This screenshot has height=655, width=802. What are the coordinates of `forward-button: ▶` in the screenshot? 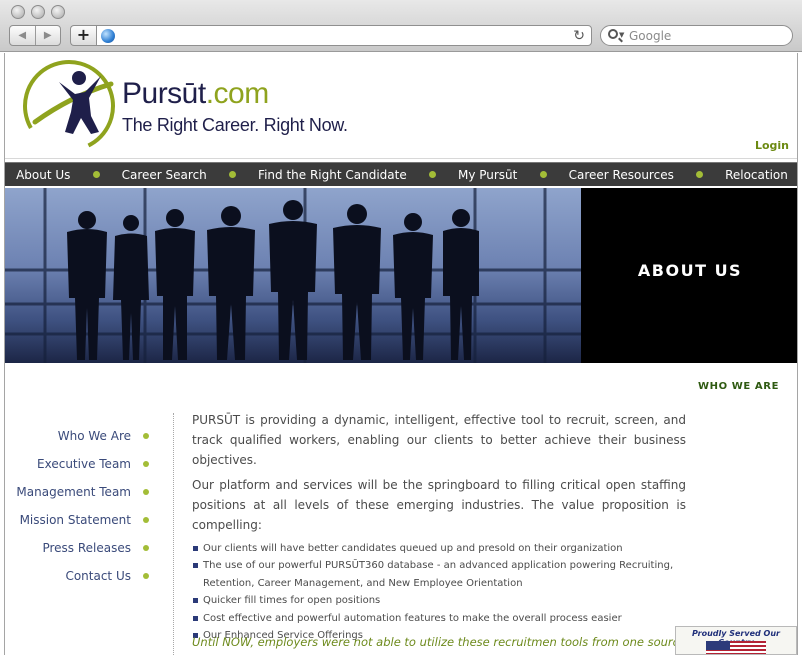 It's located at (48, 35).